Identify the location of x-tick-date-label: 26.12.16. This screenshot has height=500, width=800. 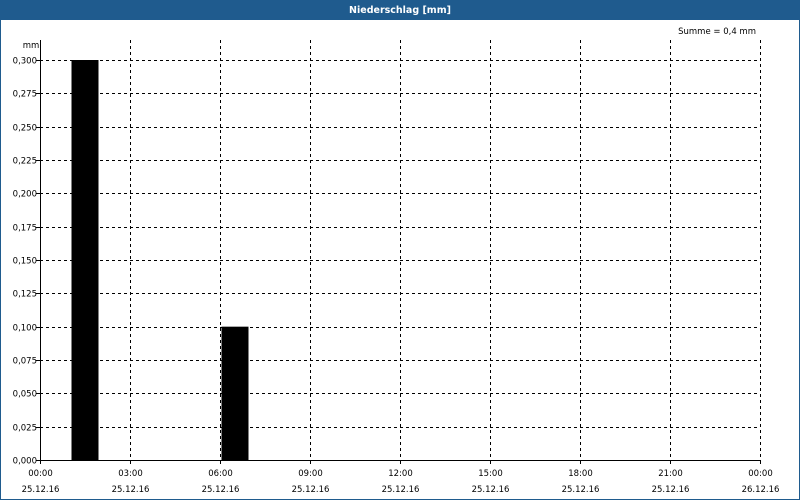
(761, 490).